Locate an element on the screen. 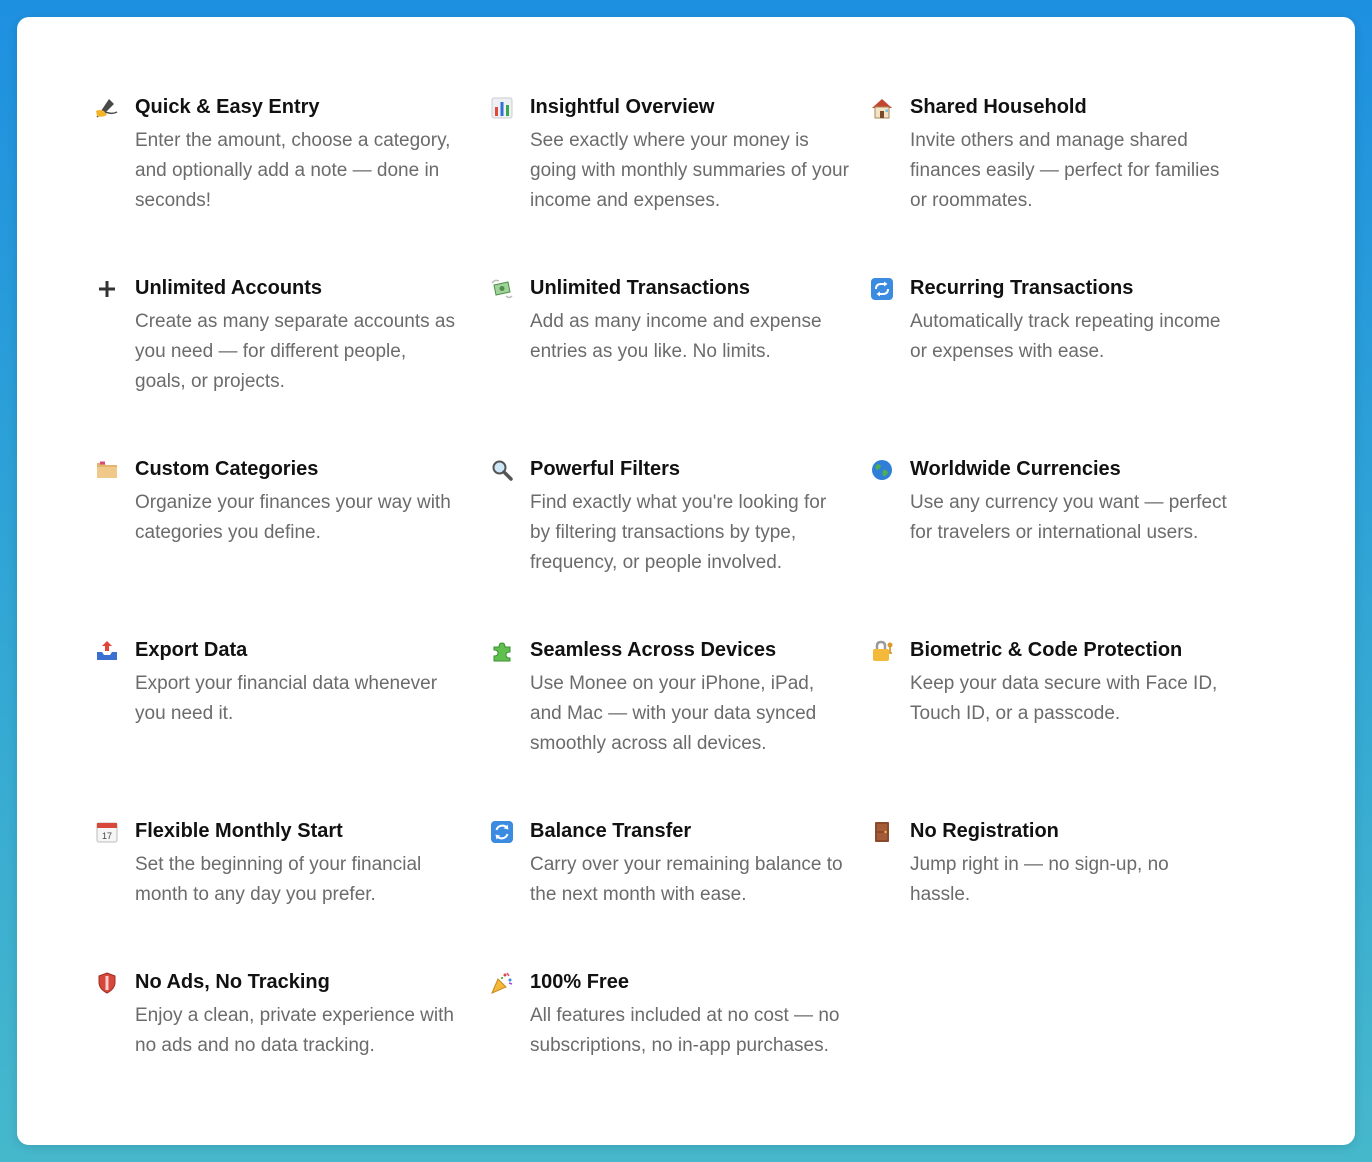 This screenshot has width=1372, height=1162. calendar-icon: 17 is located at coordinates (107, 832).